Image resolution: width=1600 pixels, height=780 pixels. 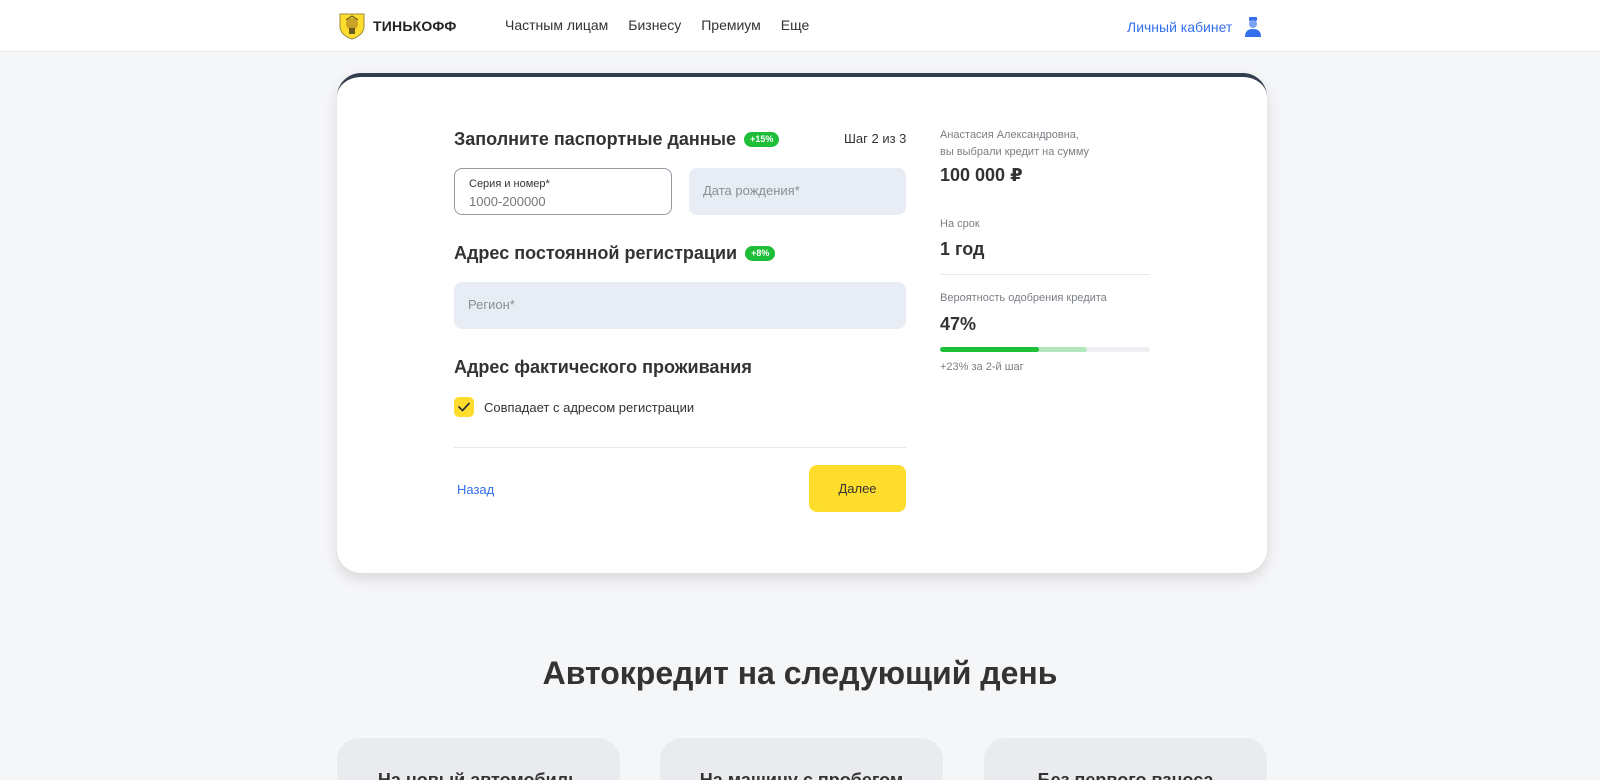 I want to click on logo-emblem-icon, so click(x=352, y=26).